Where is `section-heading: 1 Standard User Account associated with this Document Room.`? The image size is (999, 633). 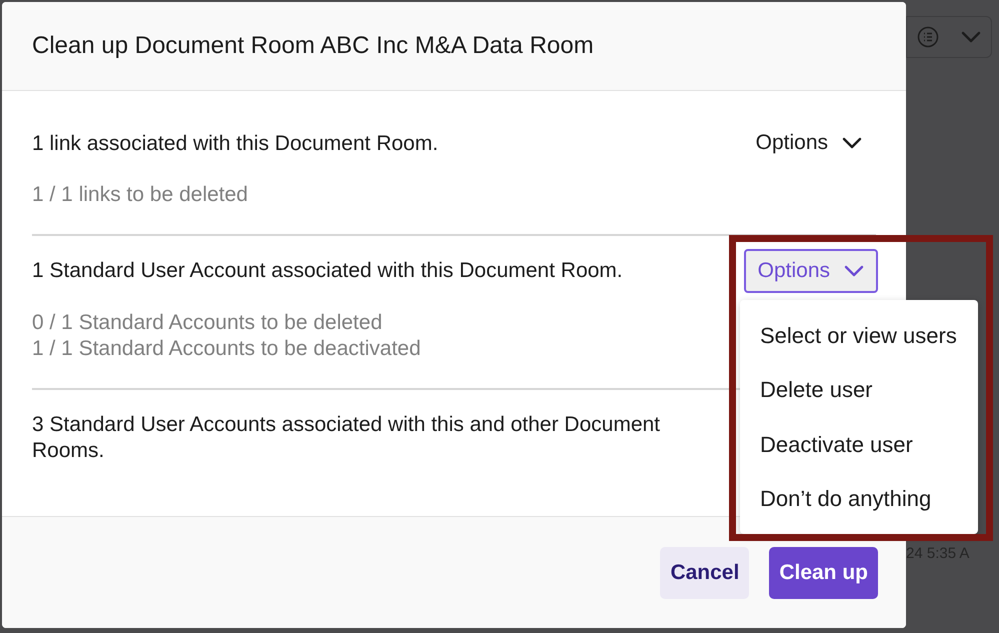
section-heading: 1 Standard User Account associated with this Document Room. is located at coordinates (327, 271).